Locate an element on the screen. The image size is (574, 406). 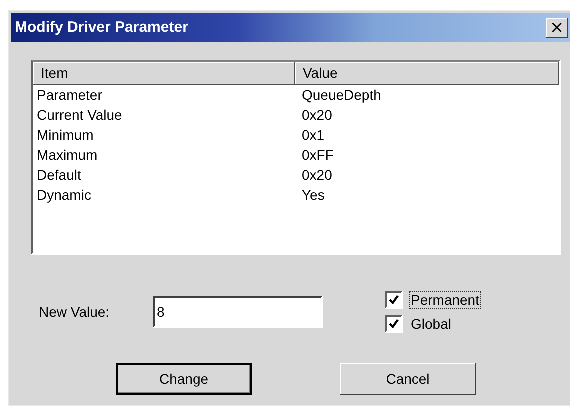
dialog-button: Cancel is located at coordinates (408, 379).